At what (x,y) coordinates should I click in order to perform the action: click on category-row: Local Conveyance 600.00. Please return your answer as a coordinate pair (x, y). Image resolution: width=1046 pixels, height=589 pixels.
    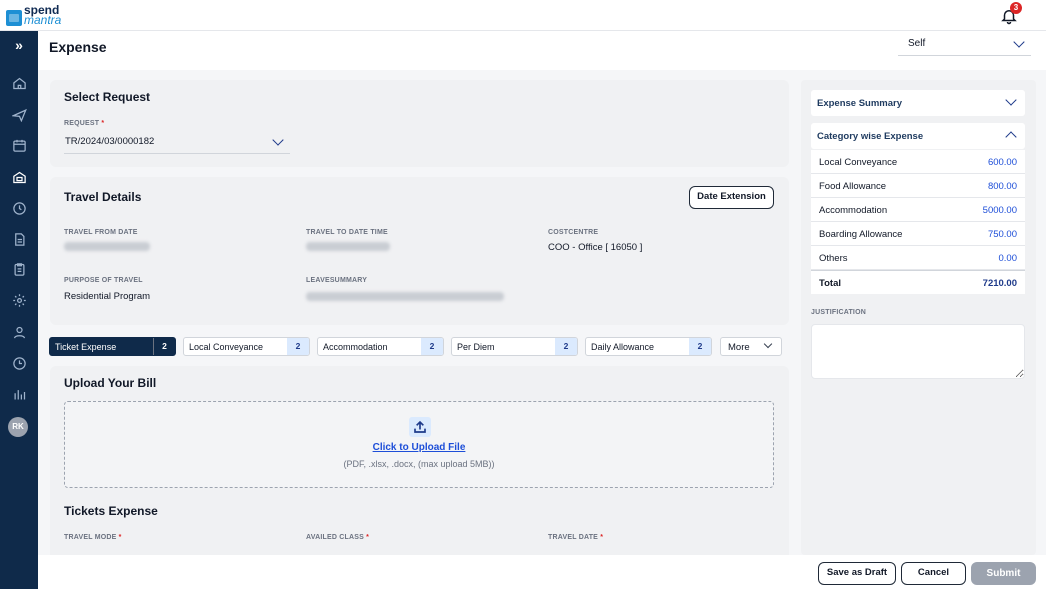
    Looking at the image, I should click on (918, 162).